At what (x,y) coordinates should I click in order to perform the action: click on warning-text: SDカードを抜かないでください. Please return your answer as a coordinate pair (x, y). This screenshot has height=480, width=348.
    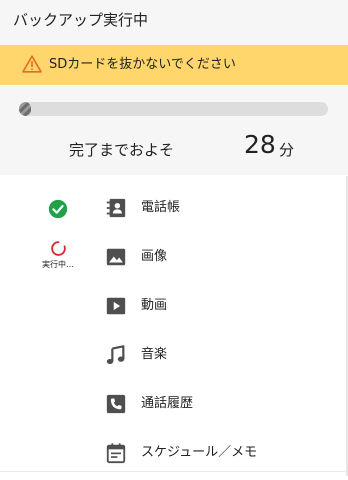
    Looking at the image, I should click on (142, 64).